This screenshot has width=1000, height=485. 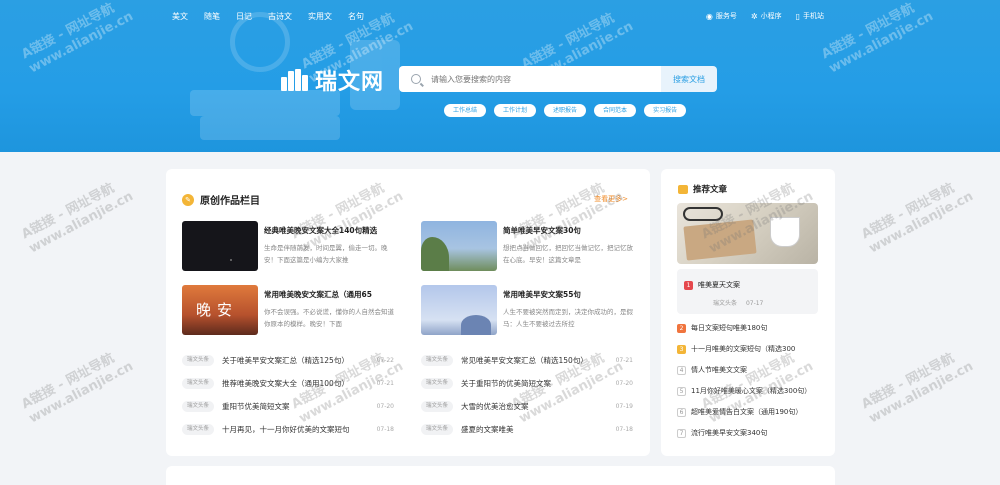 I want to click on article-title: 常用唯美晚安文案汇总（通用65, so click(x=318, y=294).